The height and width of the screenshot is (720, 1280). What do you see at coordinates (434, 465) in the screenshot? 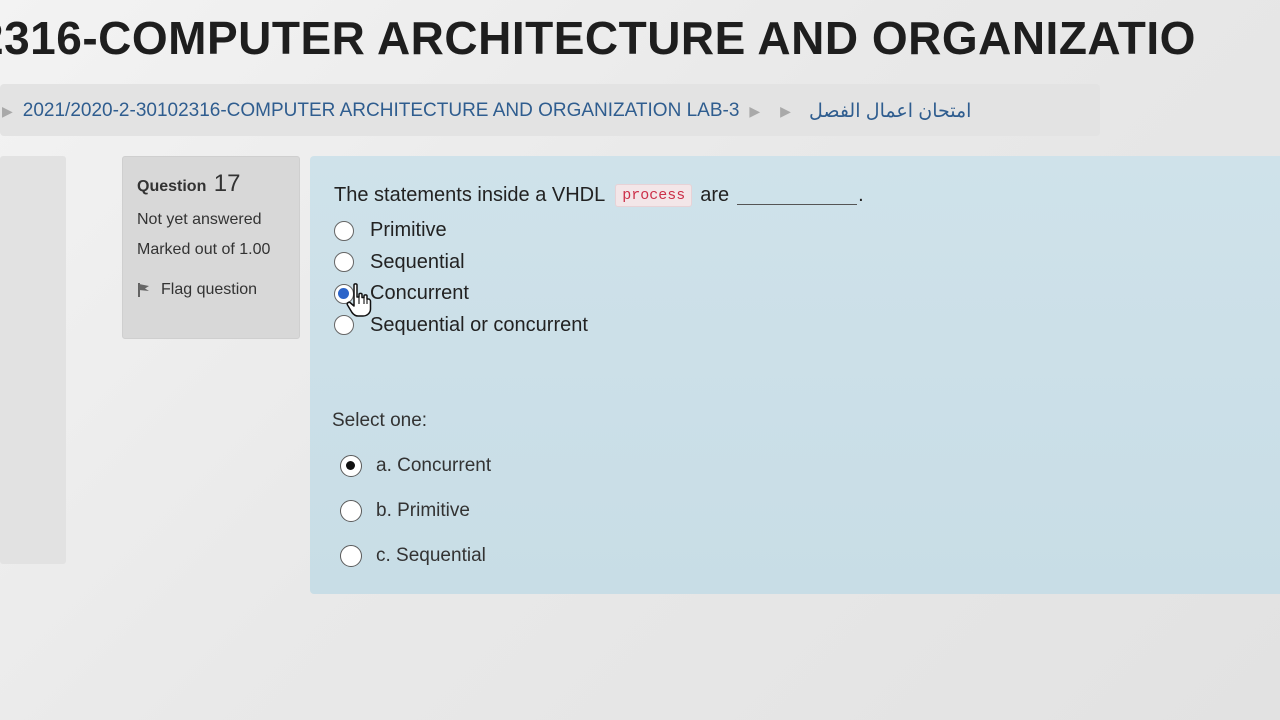
I see `answer-label: a. Concurrent` at bounding box center [434, 465].